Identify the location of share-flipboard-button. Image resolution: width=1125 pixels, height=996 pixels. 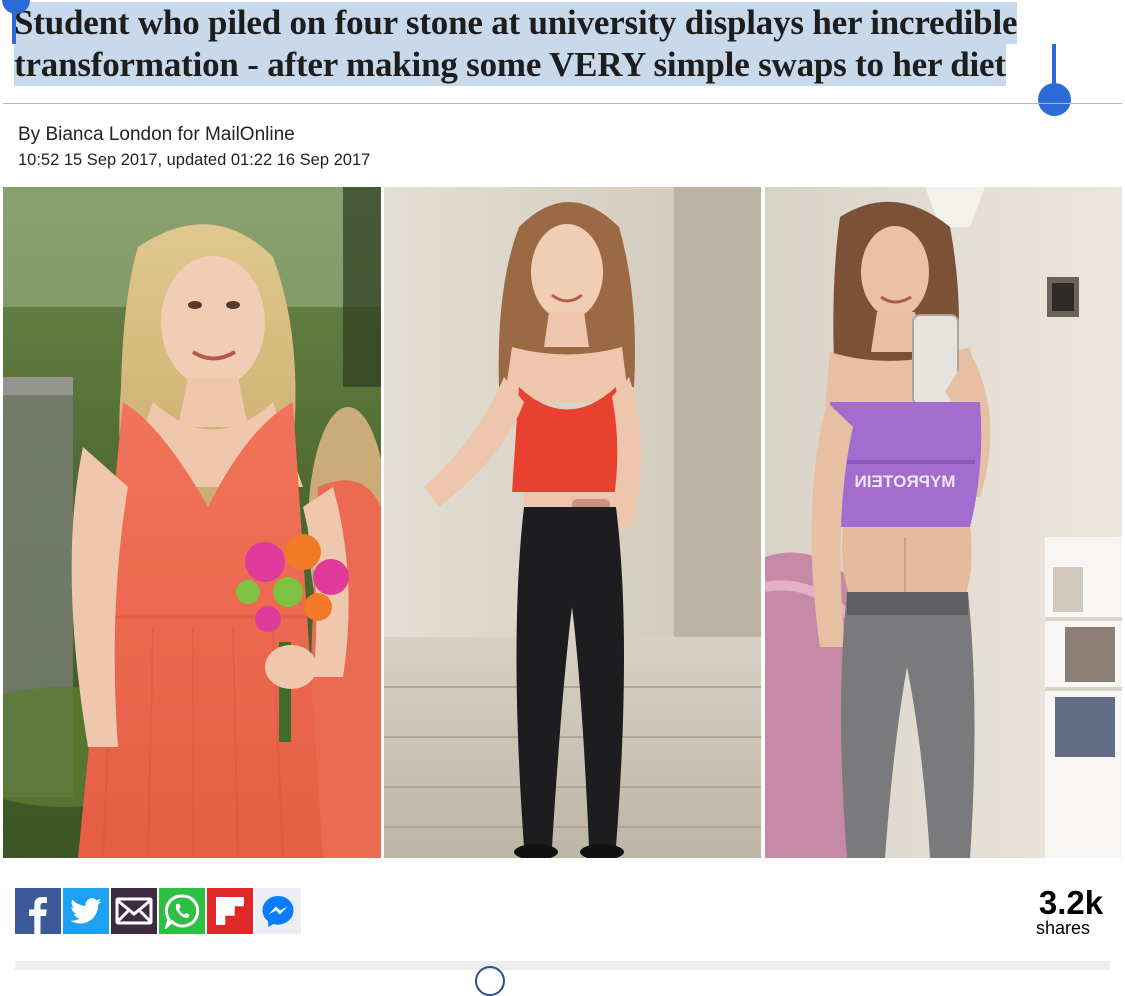
(230, 911).